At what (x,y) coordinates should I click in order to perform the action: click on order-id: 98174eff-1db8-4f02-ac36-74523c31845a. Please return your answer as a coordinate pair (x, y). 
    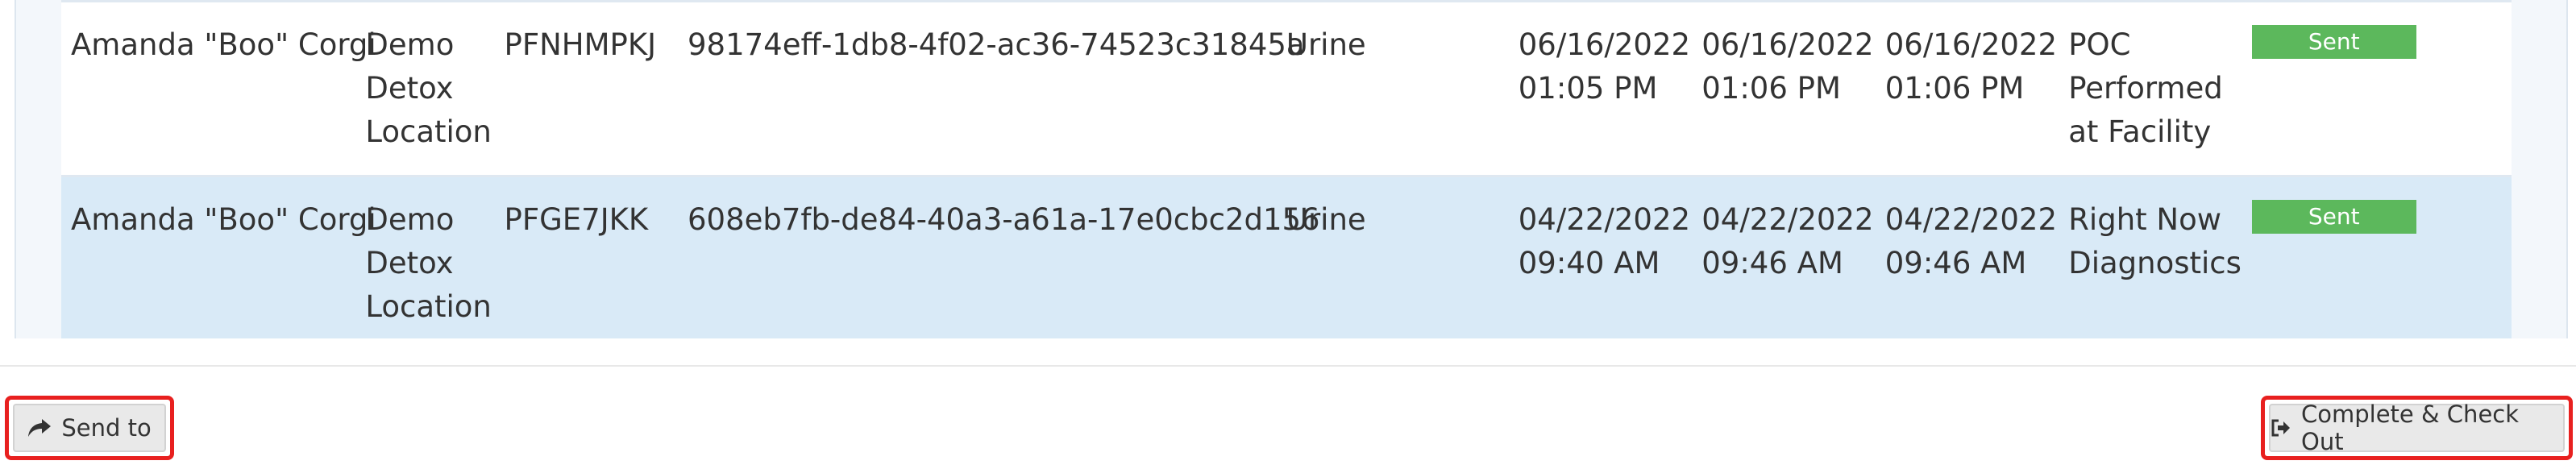
    Looking at the image, I should click on (996, 44).